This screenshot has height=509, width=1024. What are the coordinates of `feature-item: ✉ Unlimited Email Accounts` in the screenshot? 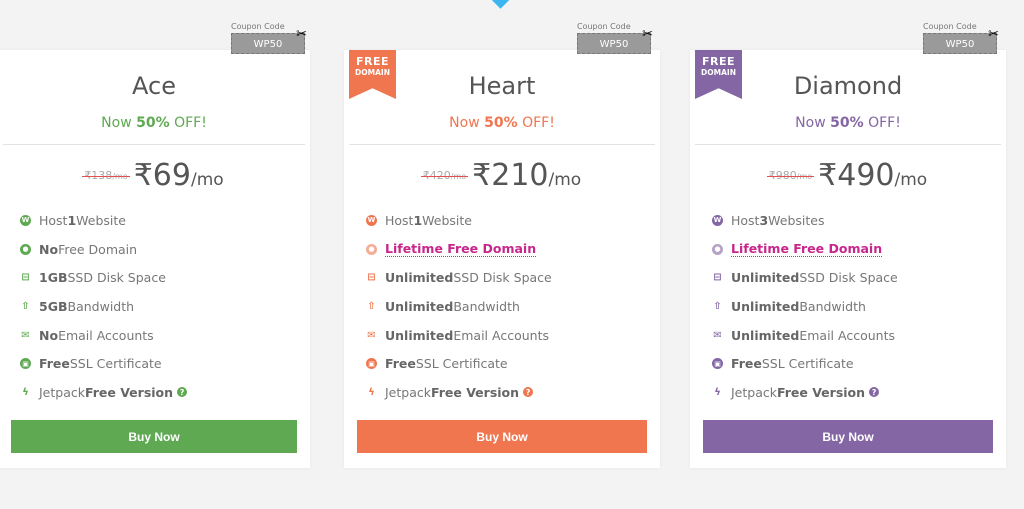 It's located at (459, 335).